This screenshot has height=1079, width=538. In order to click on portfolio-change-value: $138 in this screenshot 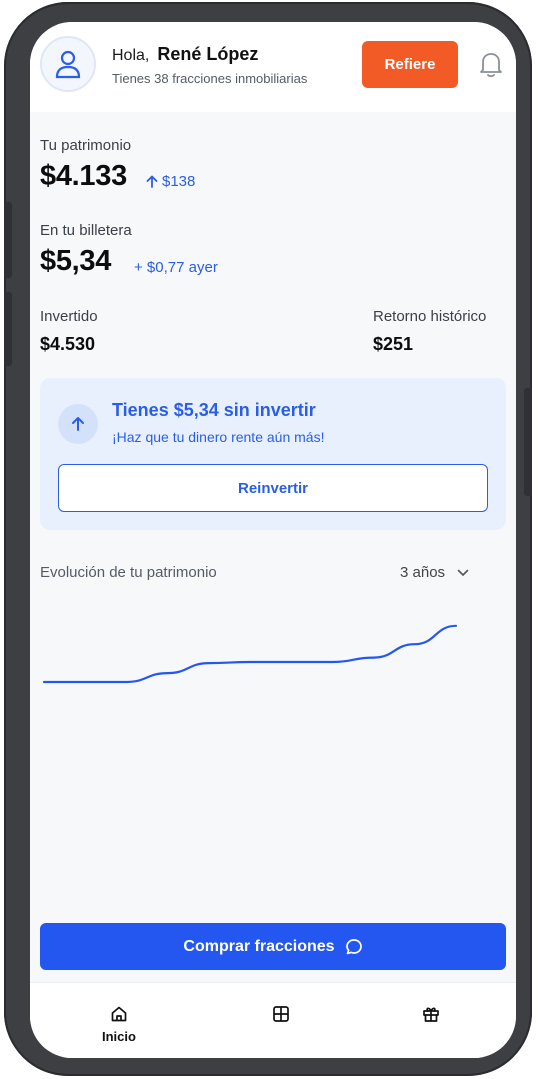, I will do `click(179, 181)`.